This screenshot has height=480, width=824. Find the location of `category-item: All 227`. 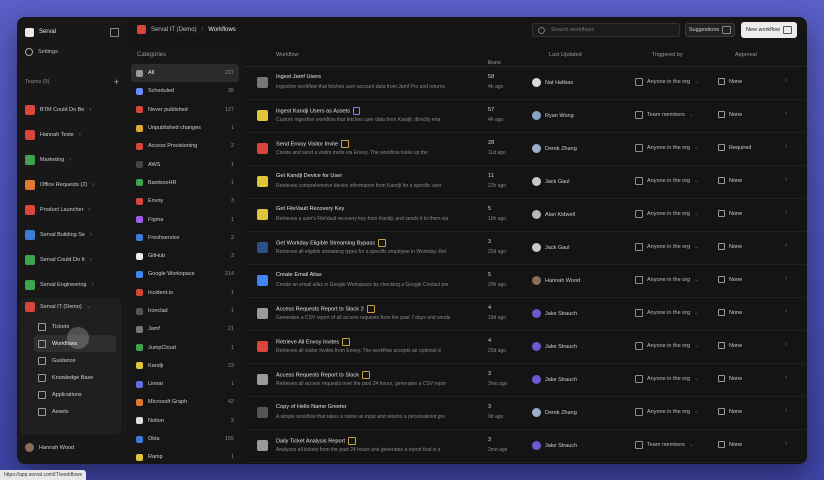

category-item: All 227 is located at coordinates (185, 73).